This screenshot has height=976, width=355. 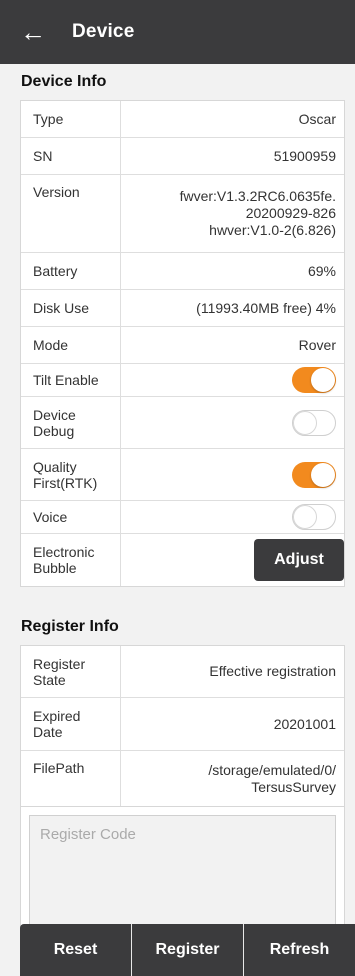 What do you see at coordinates (71, 517) in the screenshot?
I see `voice-label: Voice` at bounding box center [71, 517].